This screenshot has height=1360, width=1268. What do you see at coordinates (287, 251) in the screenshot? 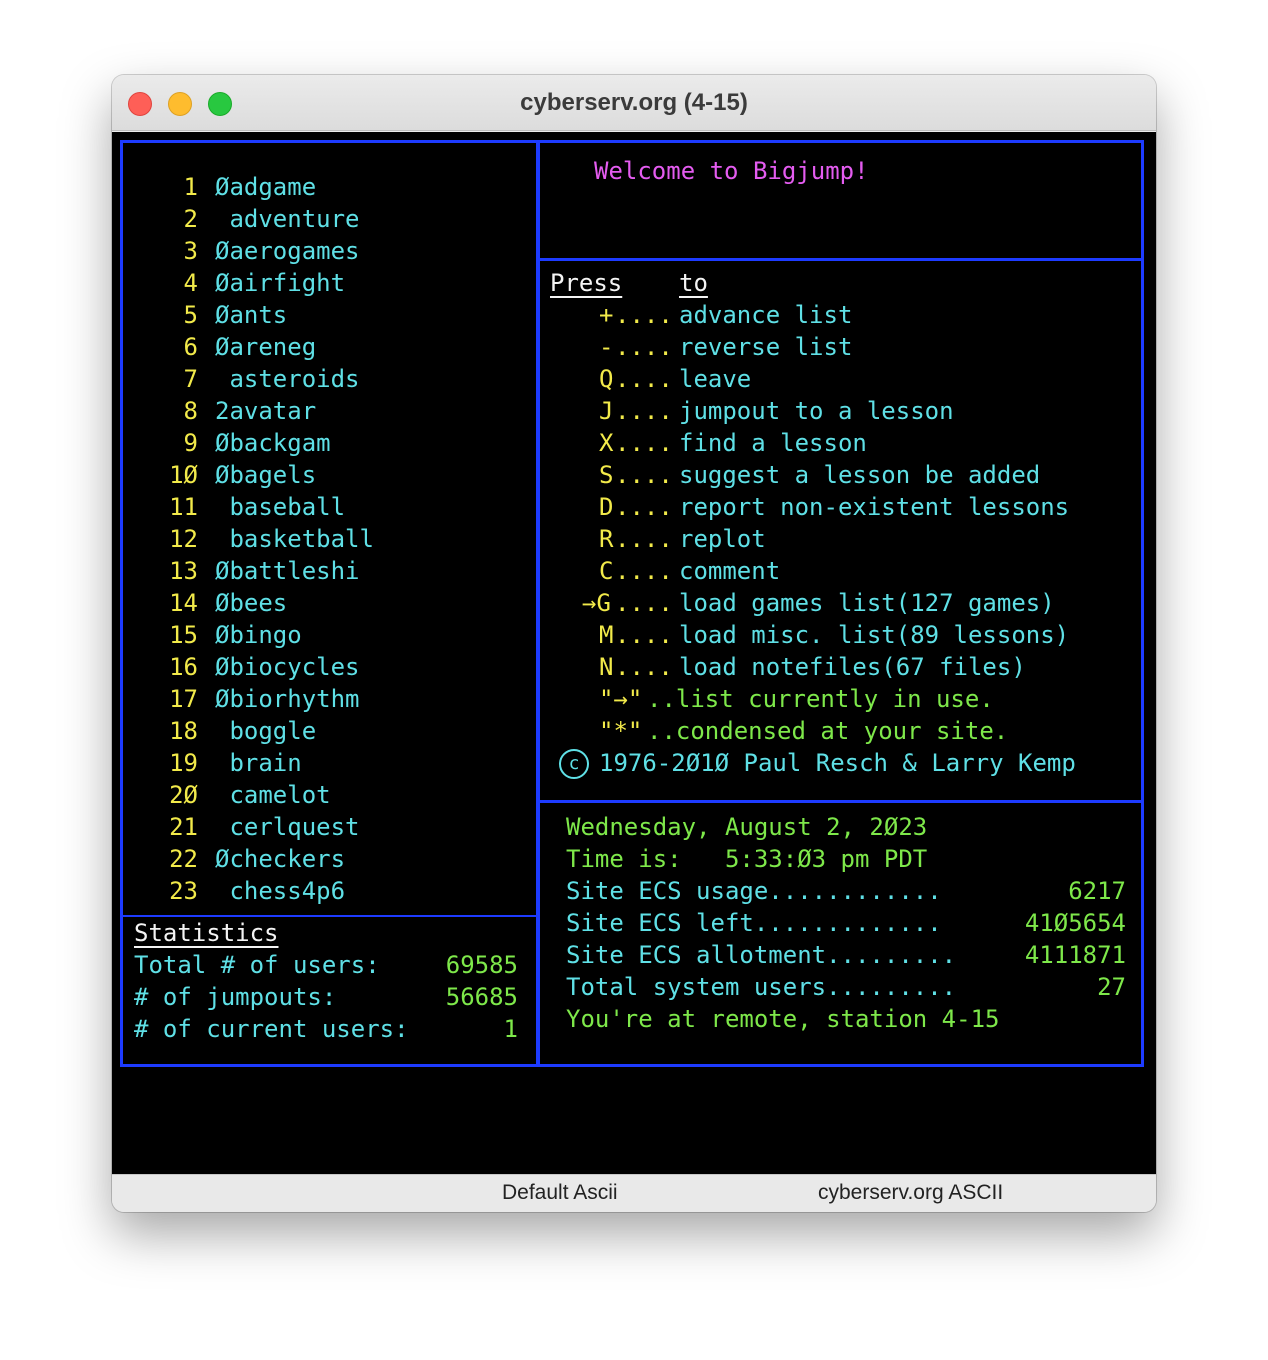
I see `game-name: Øaerogames` at bounding box center [287, 251].